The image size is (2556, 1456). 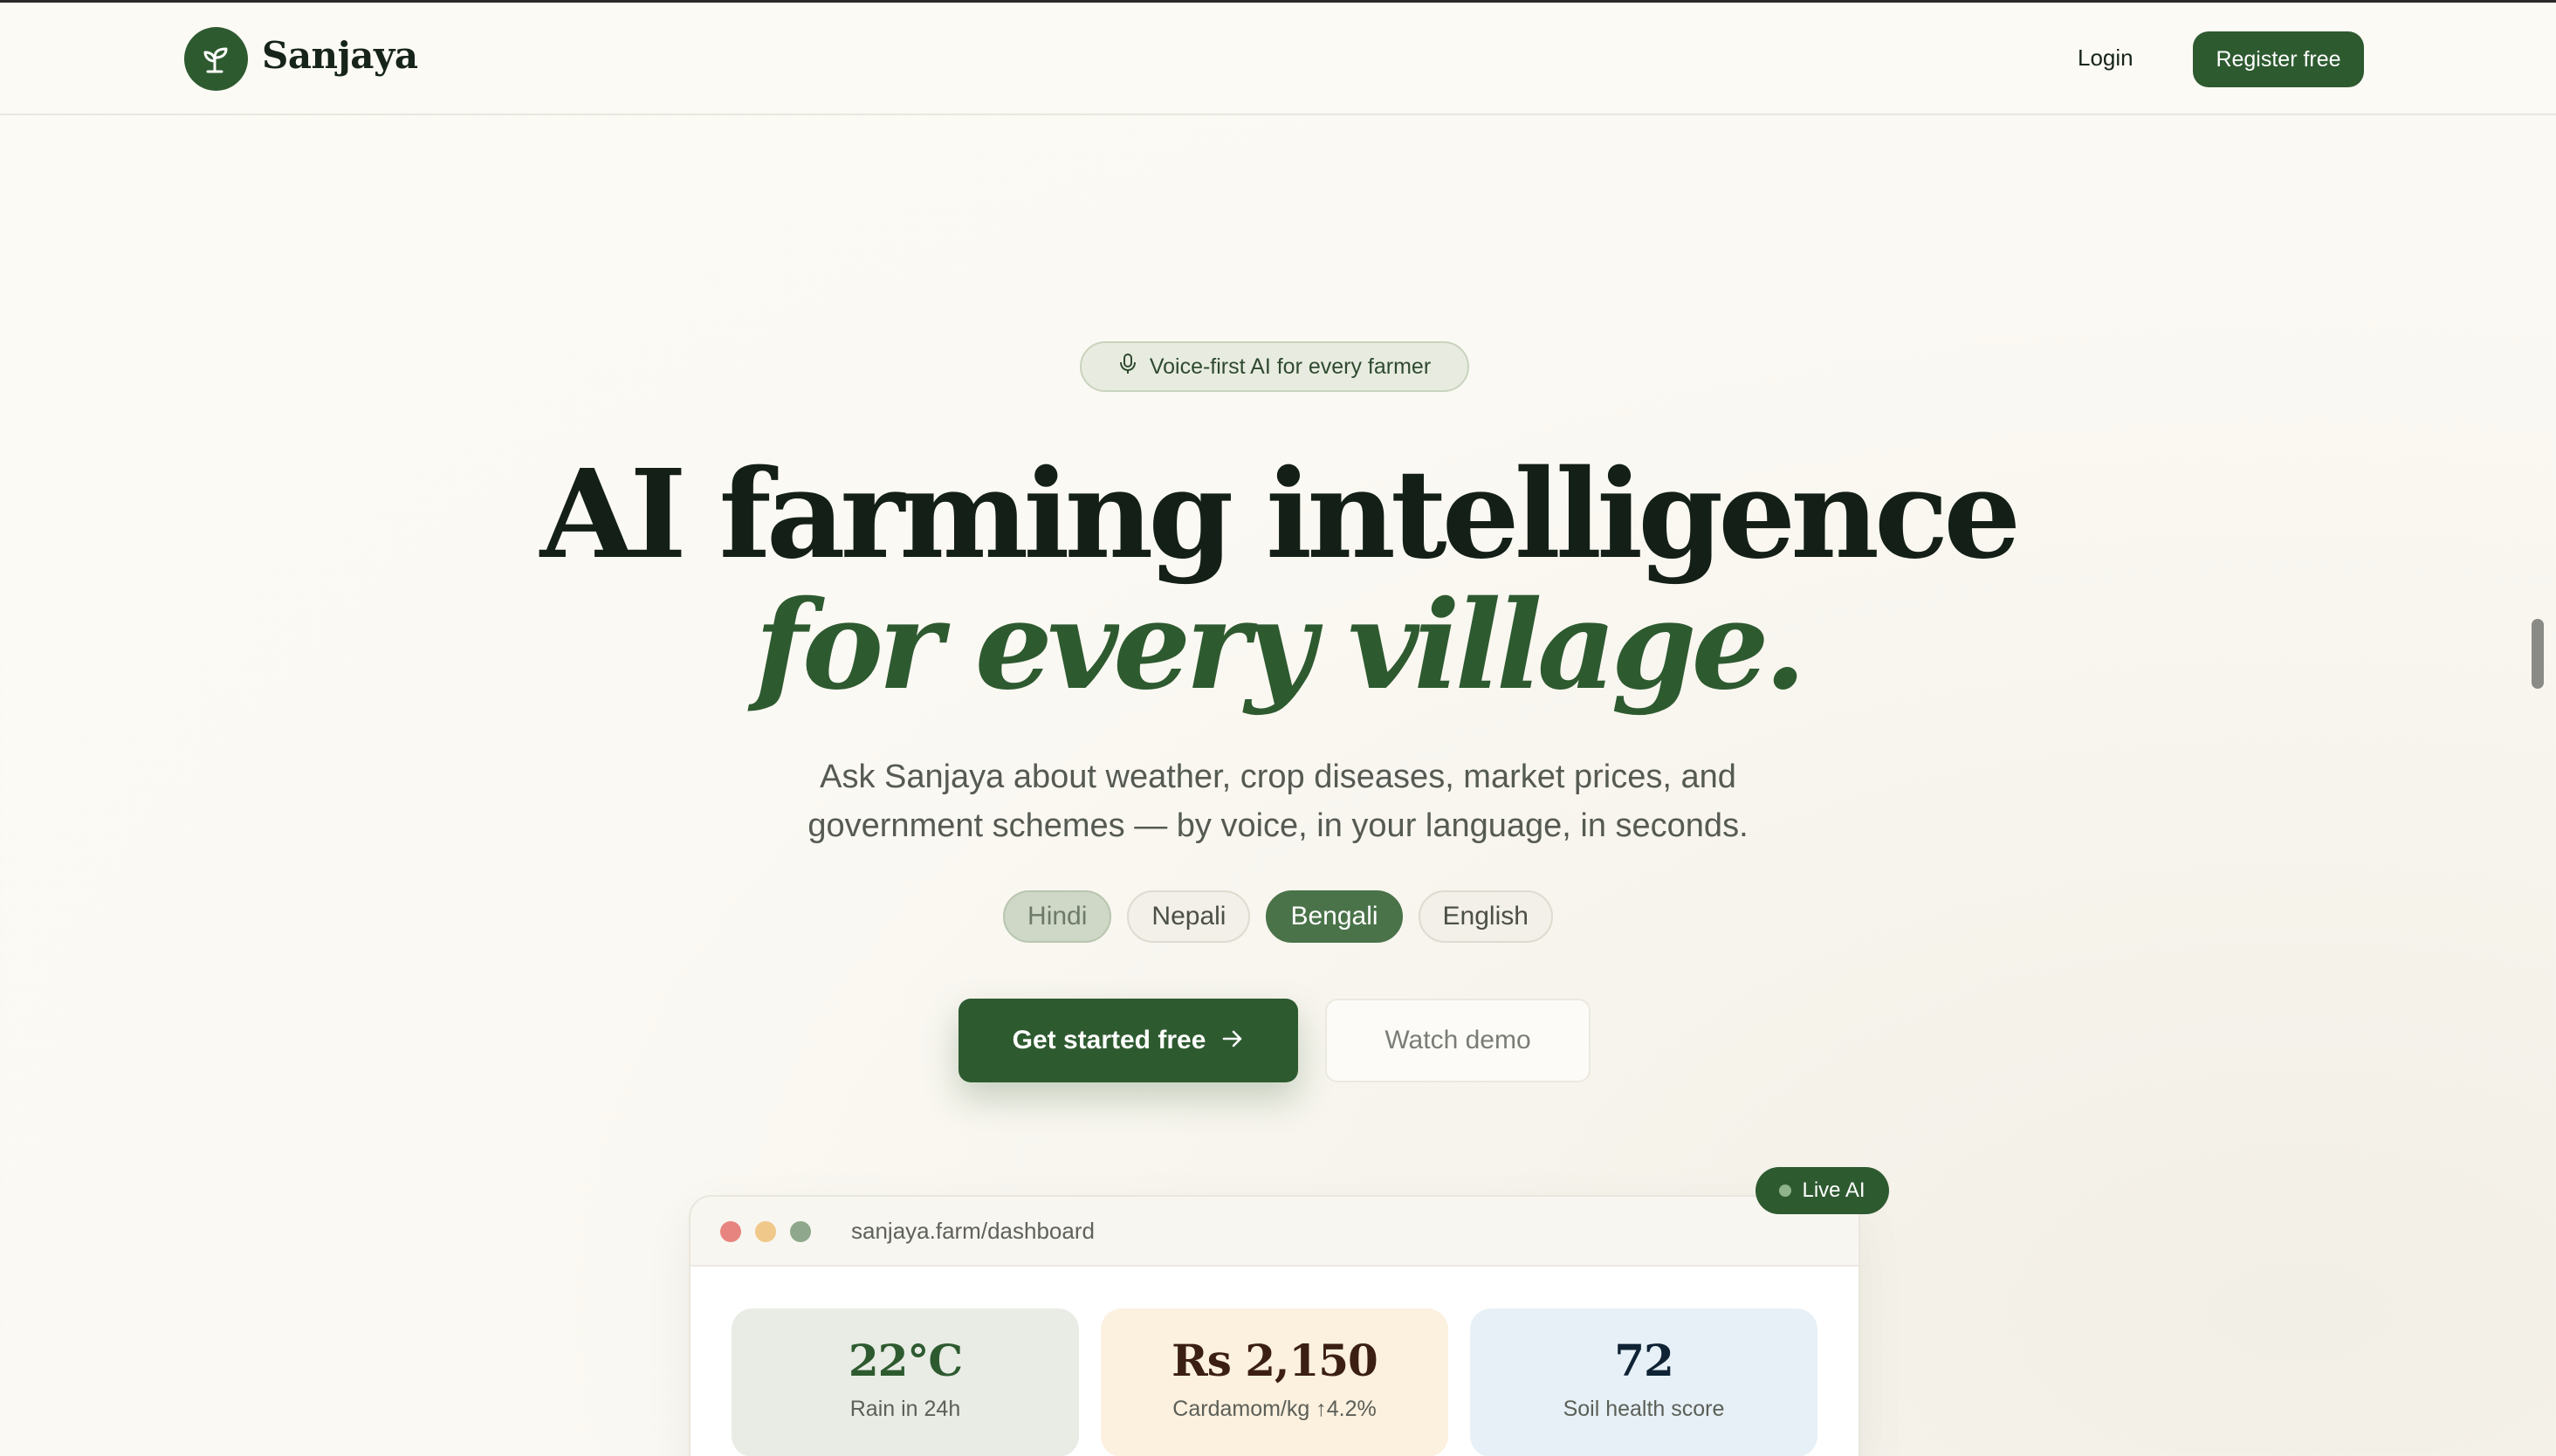 What do you see at coordinates (1486, 916) in the screenshot?
I see `language-chip-english: English` at bounding box center [1486, 916].